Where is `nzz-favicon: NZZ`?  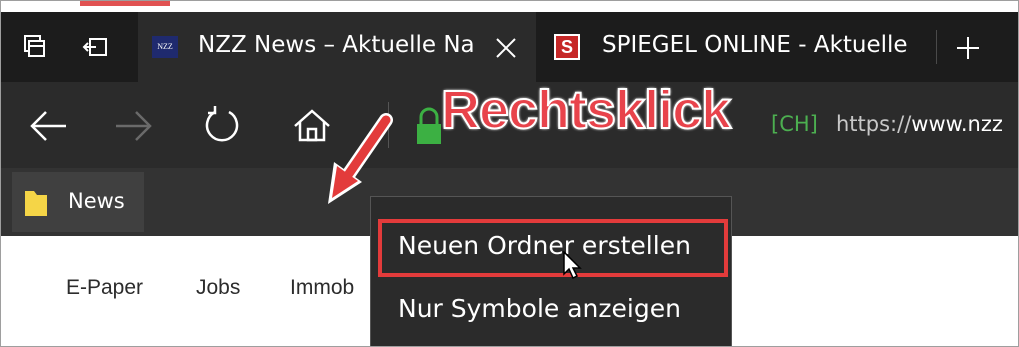
nzz-favicon: NZZ is located at coordinates (165, 47).